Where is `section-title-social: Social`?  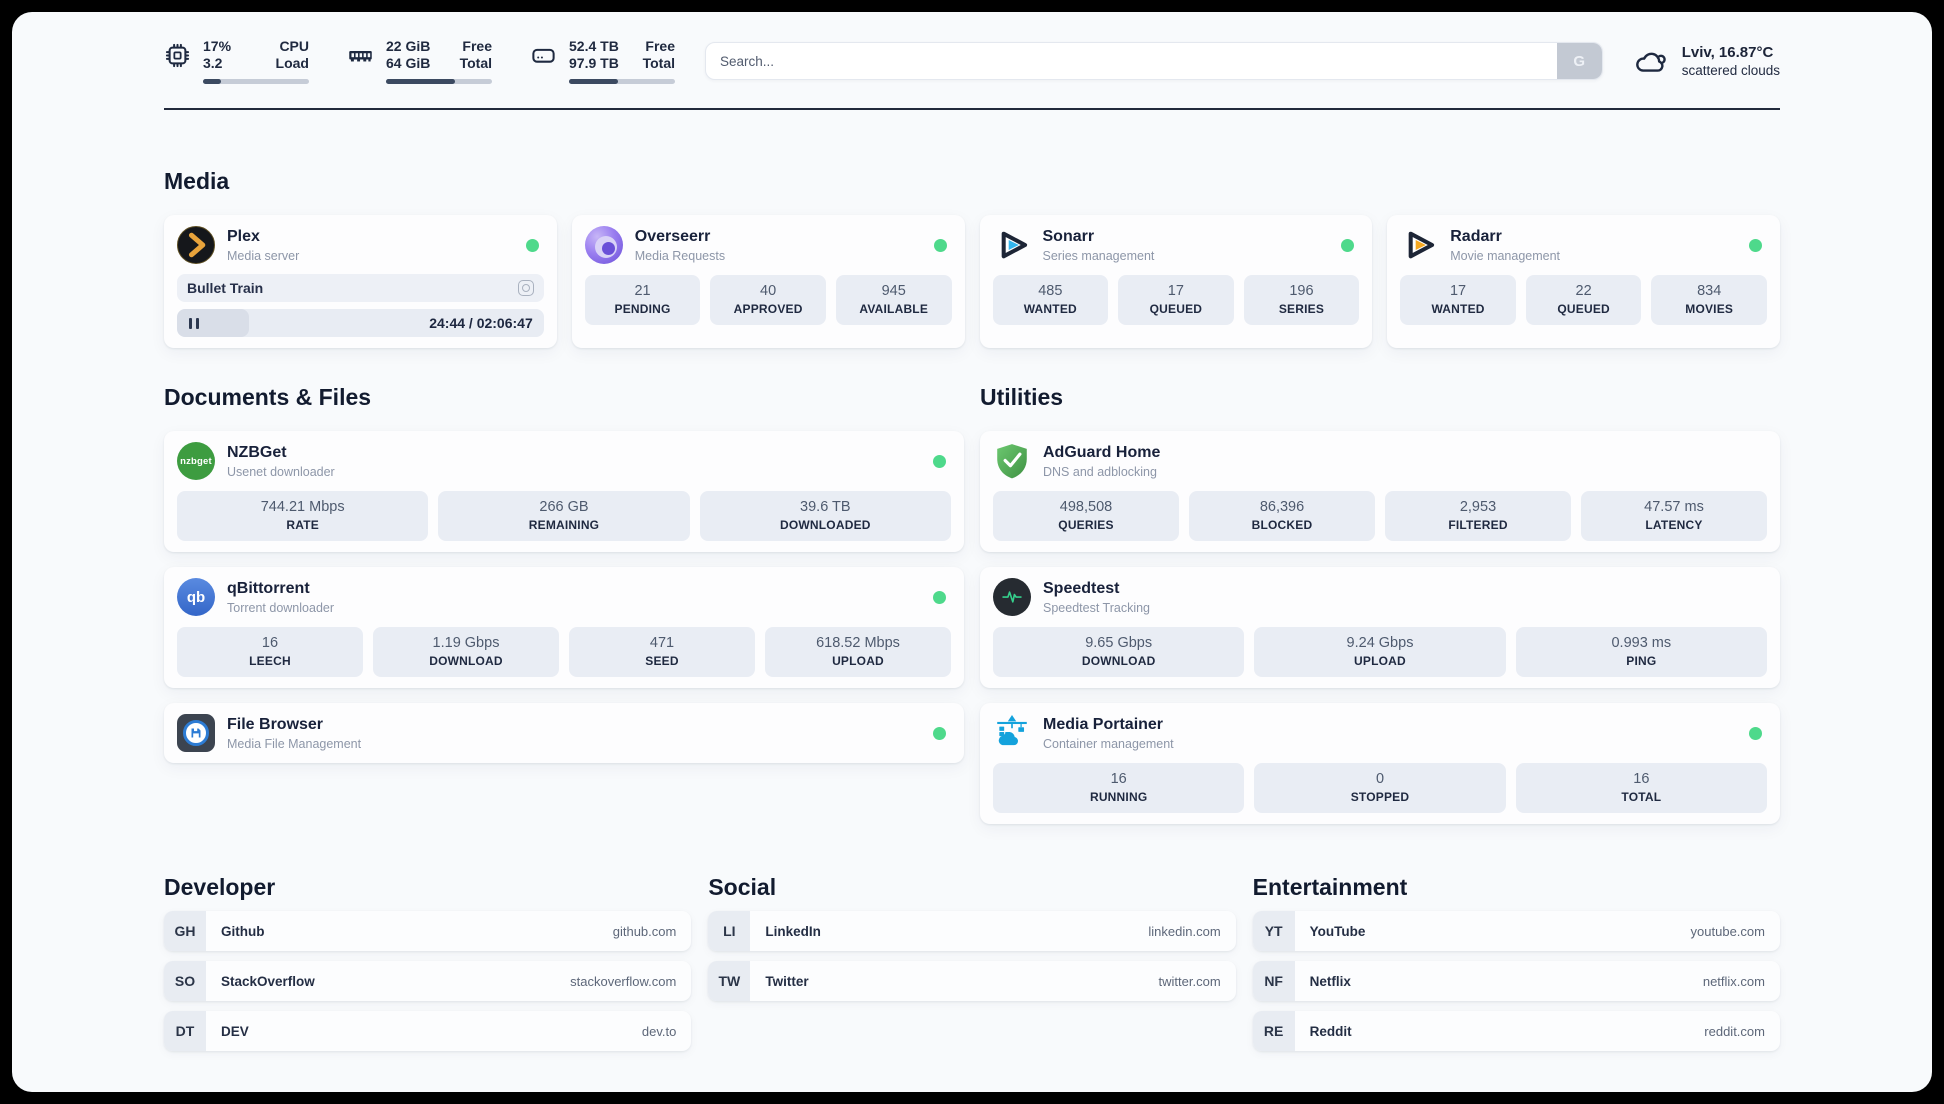 section-title-social: Social is located at coordinates (742, 887).